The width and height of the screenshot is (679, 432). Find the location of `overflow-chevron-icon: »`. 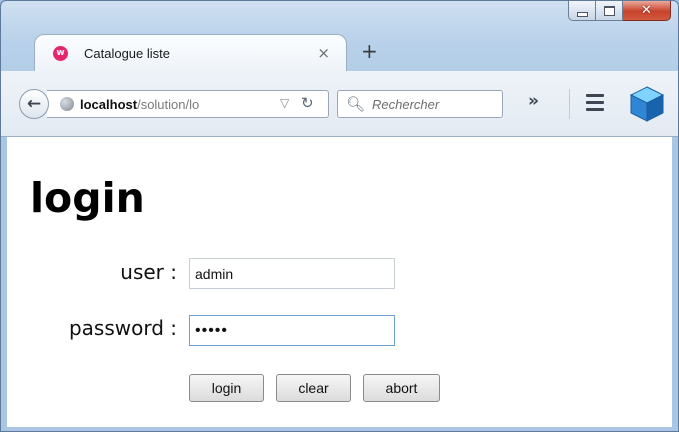

overflow-chevron-icon: » is located at coordinates (533, 101).